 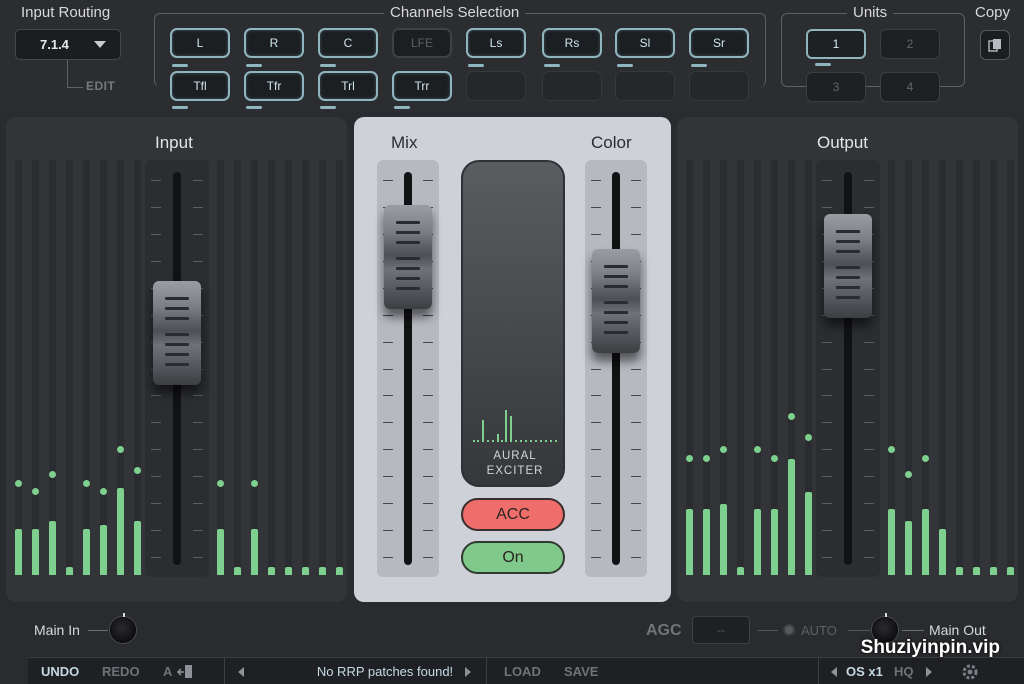 I want to click on agc-value-field: --, so click(x=721, y=630).